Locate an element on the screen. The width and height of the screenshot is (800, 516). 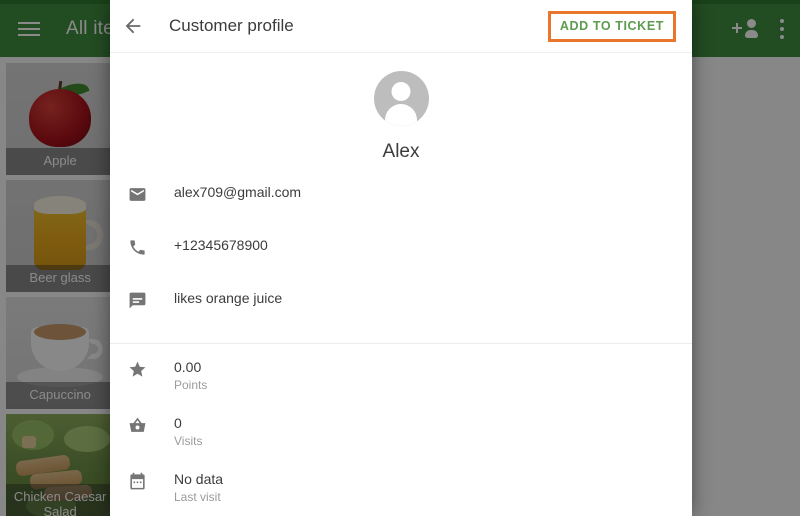
page-title: Customer profile is located at coordinates (231, 25).